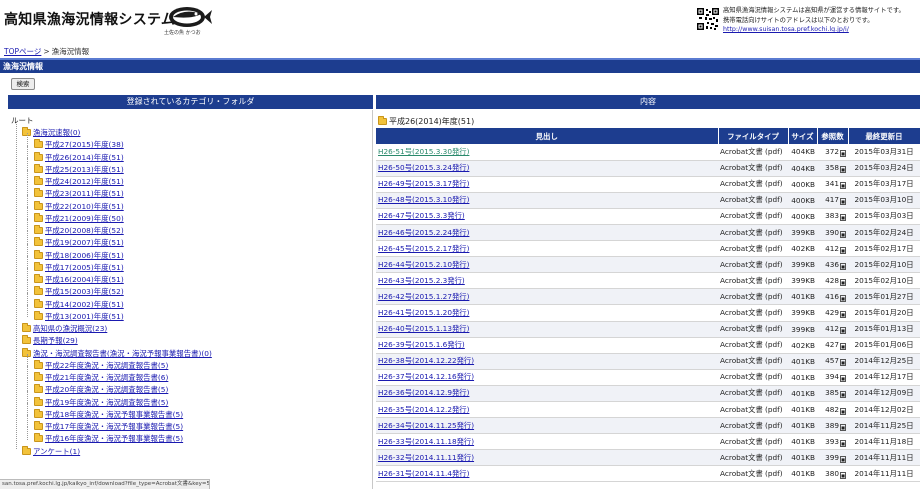 The image size is (920, 489). I want to click on tree-link: 長期予報(29), so click(55, 340).